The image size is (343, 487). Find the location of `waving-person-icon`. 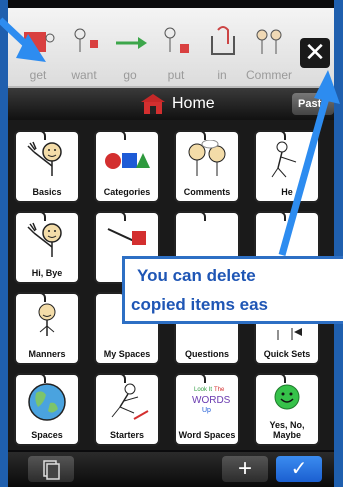

waving-person-icon is located at coordinates (44, 158).